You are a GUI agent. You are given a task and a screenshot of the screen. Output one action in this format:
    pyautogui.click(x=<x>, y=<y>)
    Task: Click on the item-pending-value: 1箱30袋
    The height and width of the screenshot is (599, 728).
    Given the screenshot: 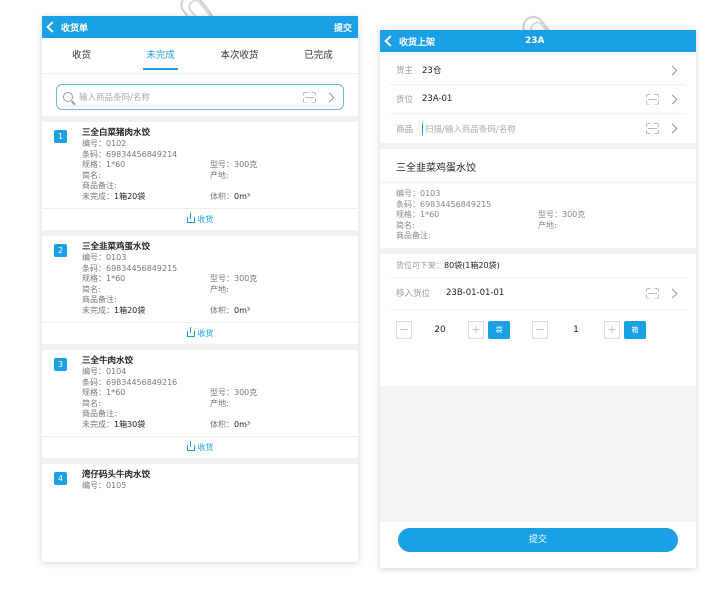 What is the action you would take?
    pyautogui.click(x=130, y=424)
    